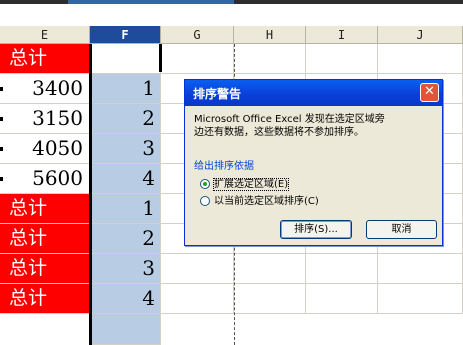  What do you see at coordinates (45, 35) in the screenshot?
I see `column-header-e: E` at bounding box center [45, 35].